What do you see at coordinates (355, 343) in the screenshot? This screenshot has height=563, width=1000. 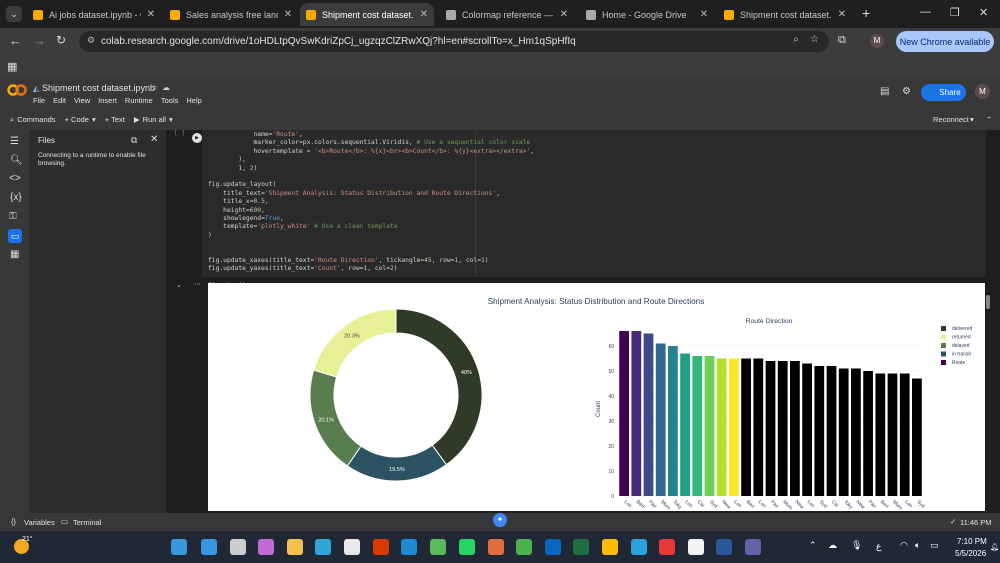 I see `pie-slice-returned` at bounding box center [355, 343].